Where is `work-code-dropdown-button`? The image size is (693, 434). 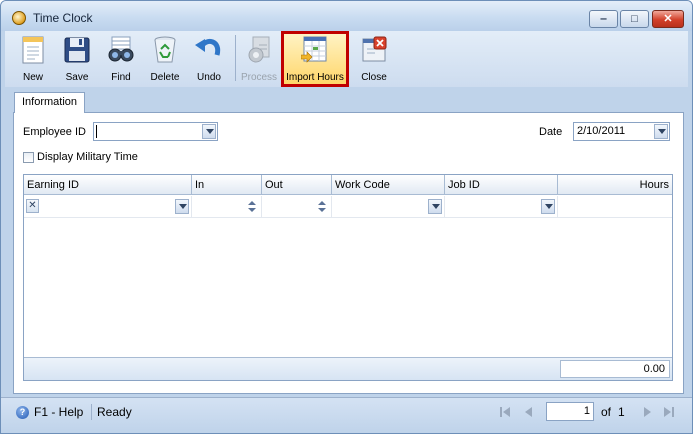 work-code-dropdown-button is located at coordinates (435, 206).